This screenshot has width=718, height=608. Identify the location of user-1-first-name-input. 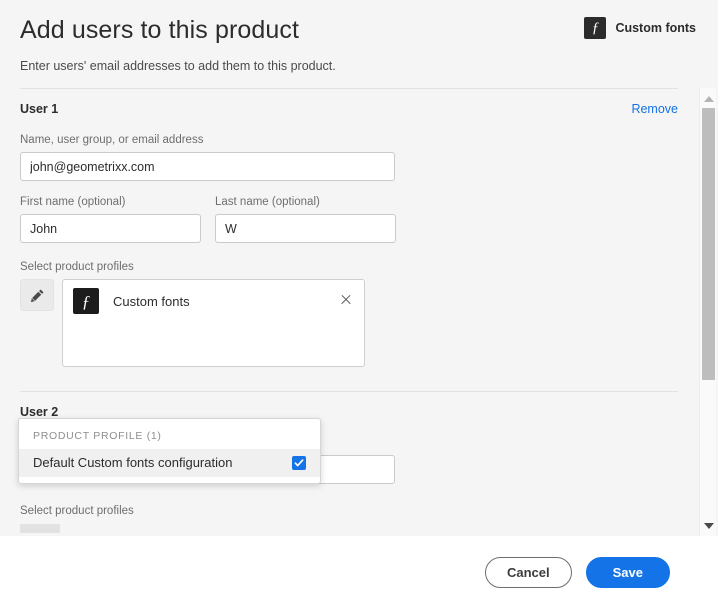
(110, 228).